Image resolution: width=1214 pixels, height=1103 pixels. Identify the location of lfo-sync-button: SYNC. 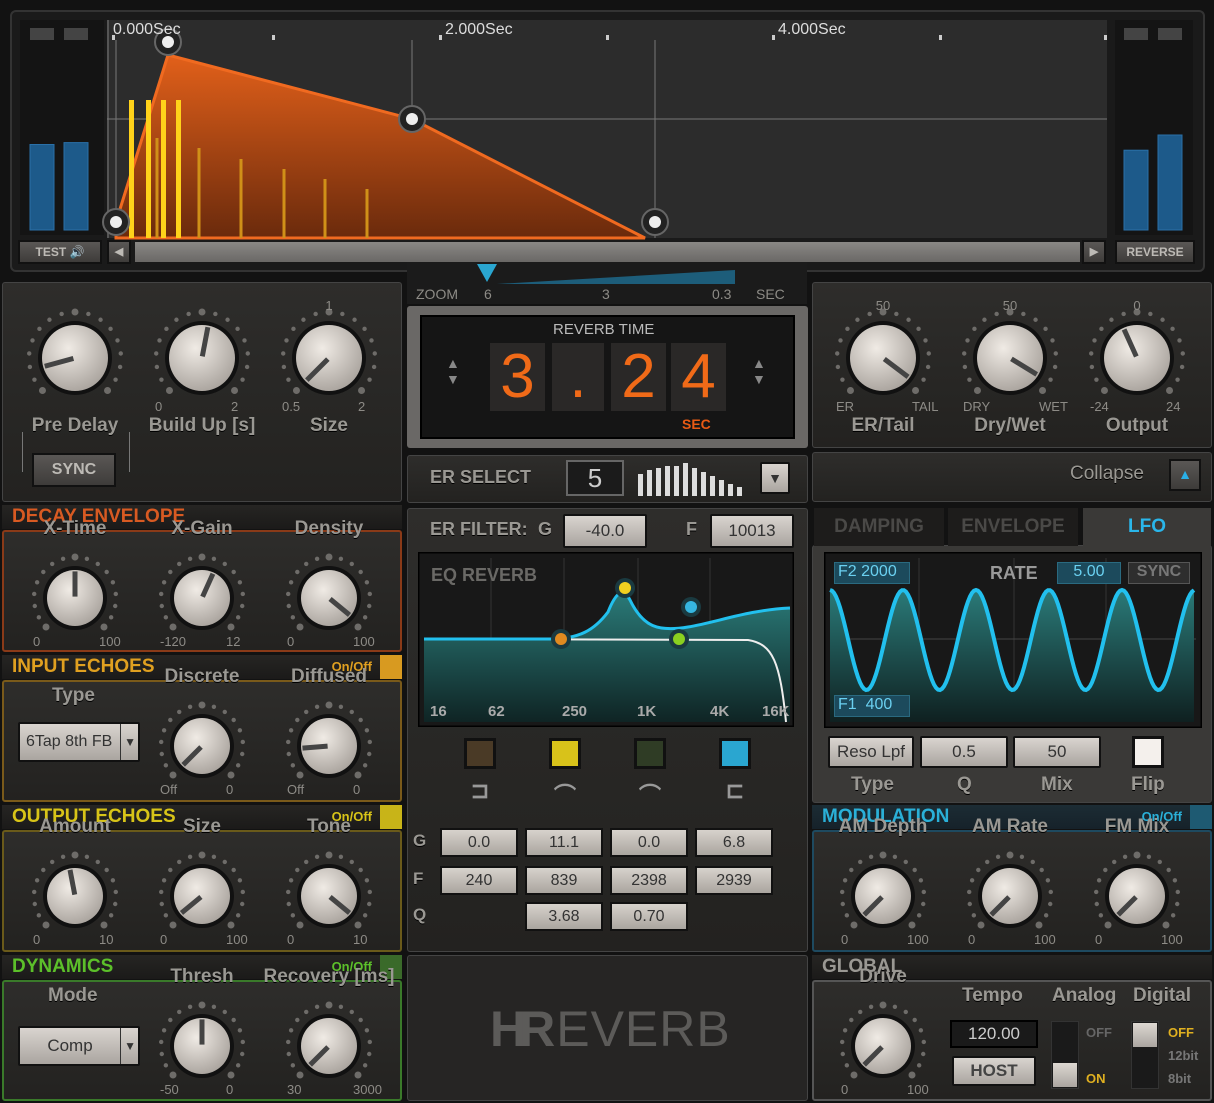
(1159, 573).